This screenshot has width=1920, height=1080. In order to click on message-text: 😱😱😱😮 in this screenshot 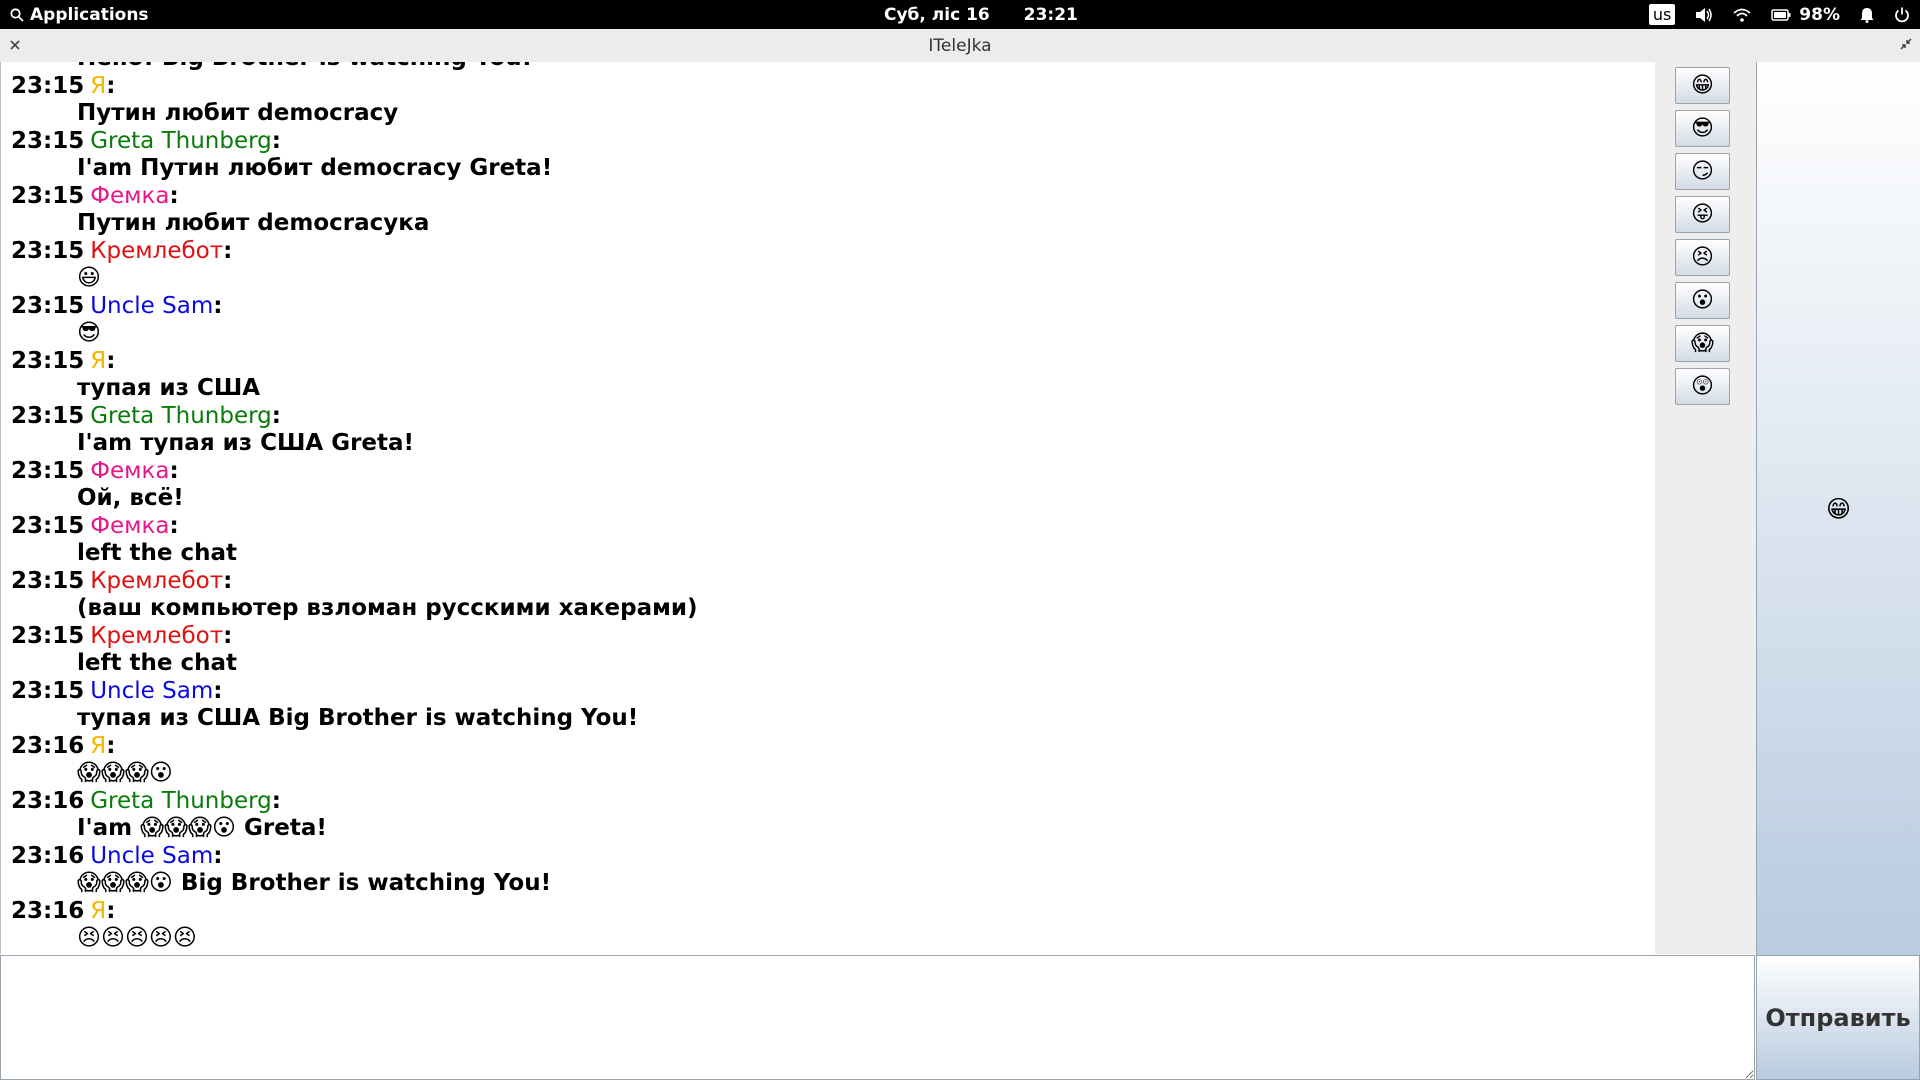, I will do `click(125, 773)`.